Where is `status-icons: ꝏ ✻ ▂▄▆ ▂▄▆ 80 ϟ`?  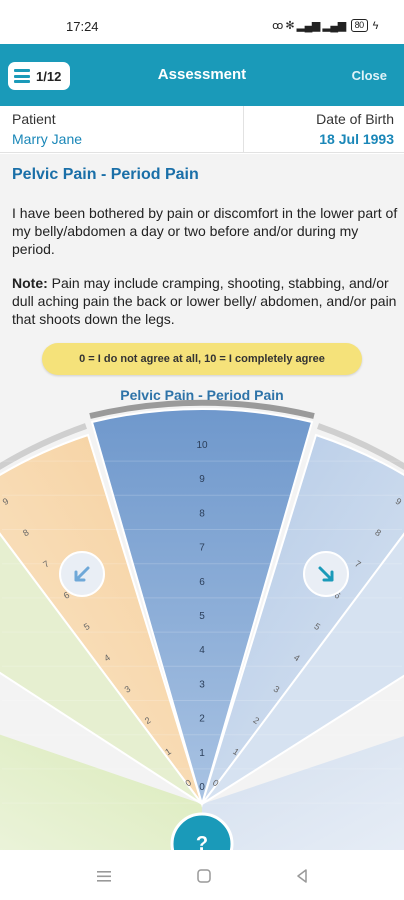
status-icons: ꝏ ✻ ▂▄▆ ▂▄▆ 80 ϟ is located at coordinates (325, 25).